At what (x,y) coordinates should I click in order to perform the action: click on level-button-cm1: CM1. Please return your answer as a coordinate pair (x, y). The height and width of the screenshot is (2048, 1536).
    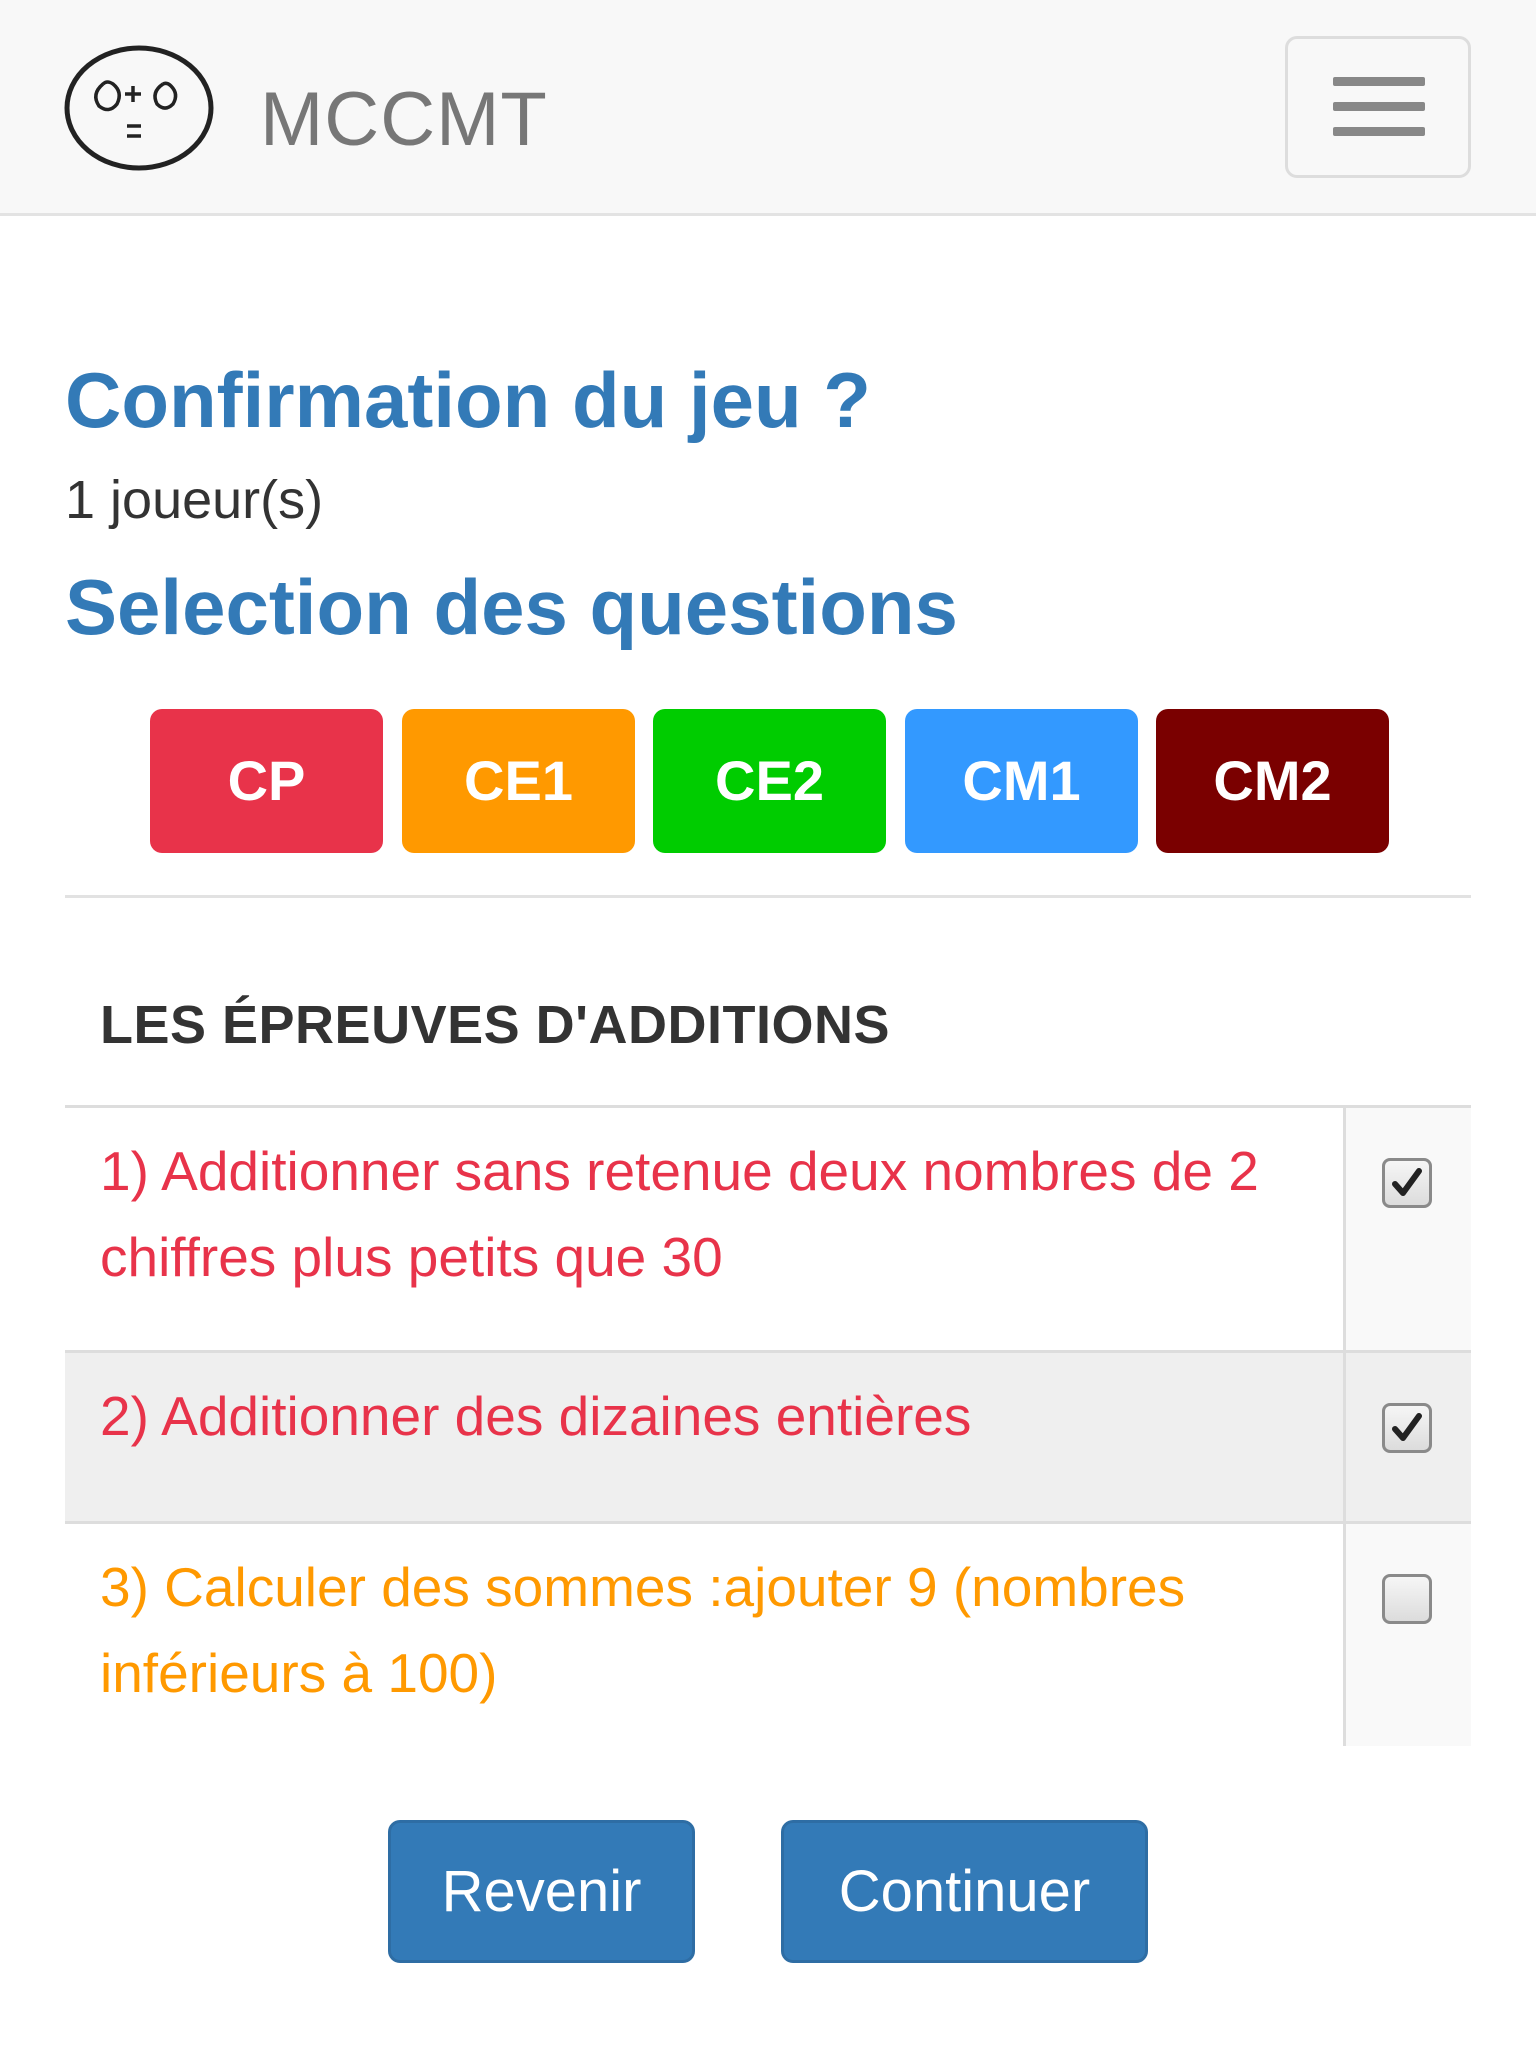
    Looking at the image, I should click on (1021, 781).